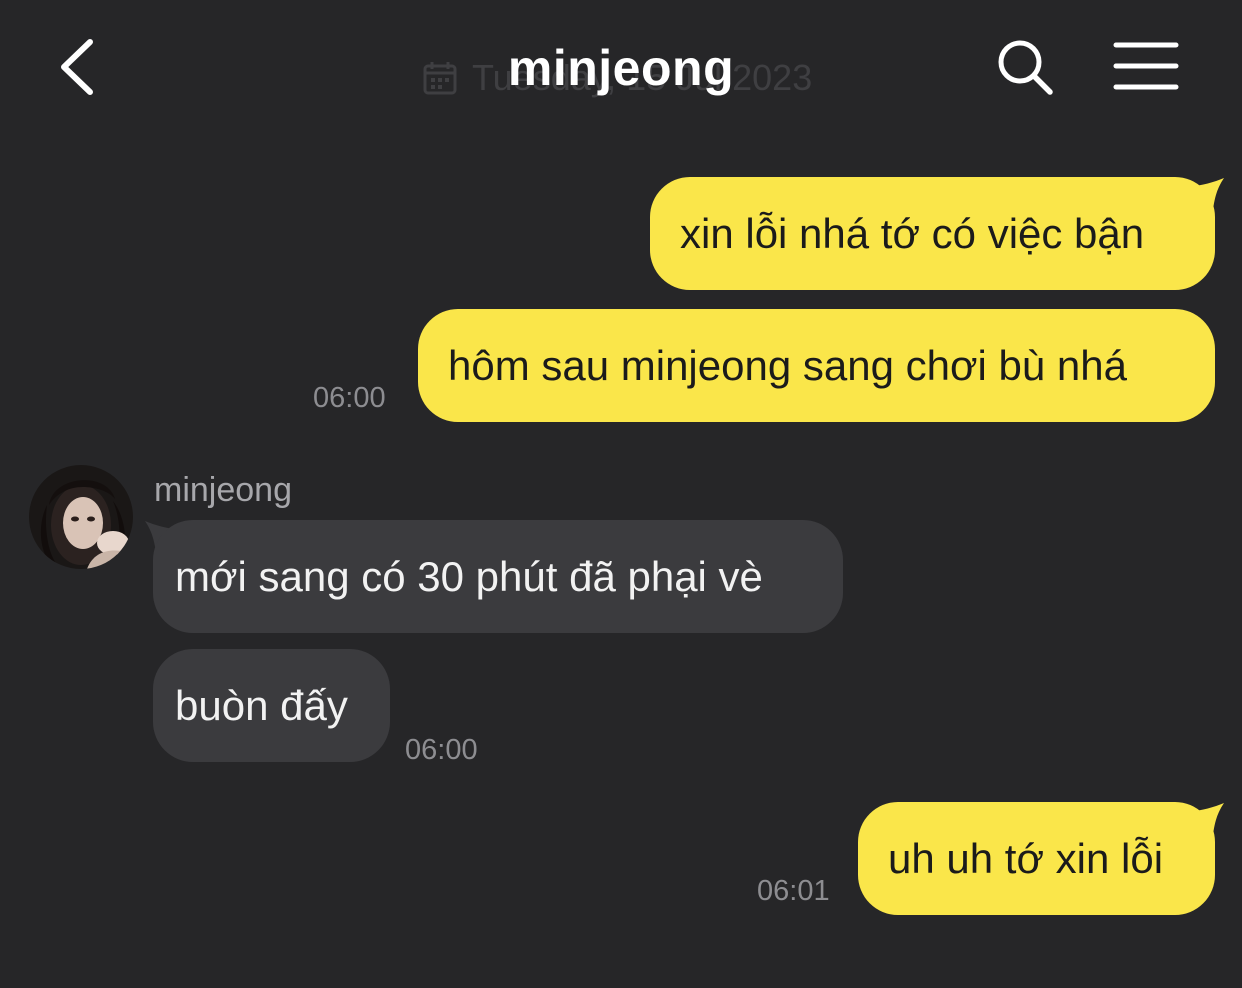 The height and width of the screenshot is (988, 1242). I want to click on chat-header: Tuesday, 15 Jul 2023 minjeong, so click(621, 70).